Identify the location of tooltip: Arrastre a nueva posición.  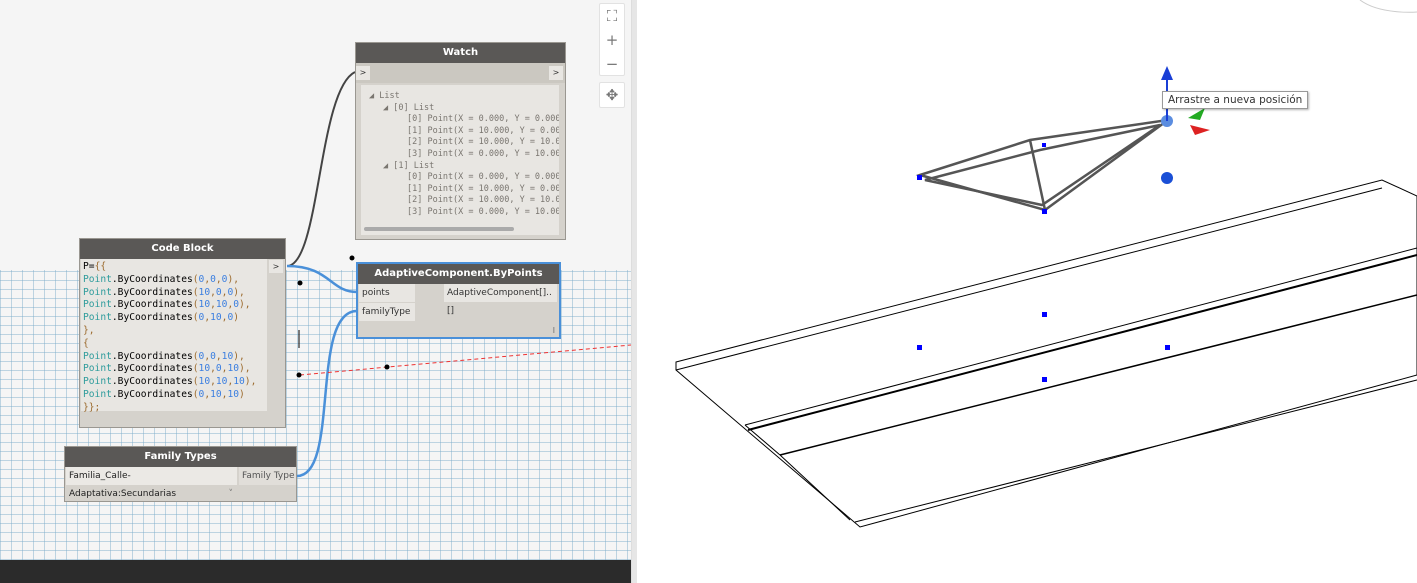
(1235, 100).